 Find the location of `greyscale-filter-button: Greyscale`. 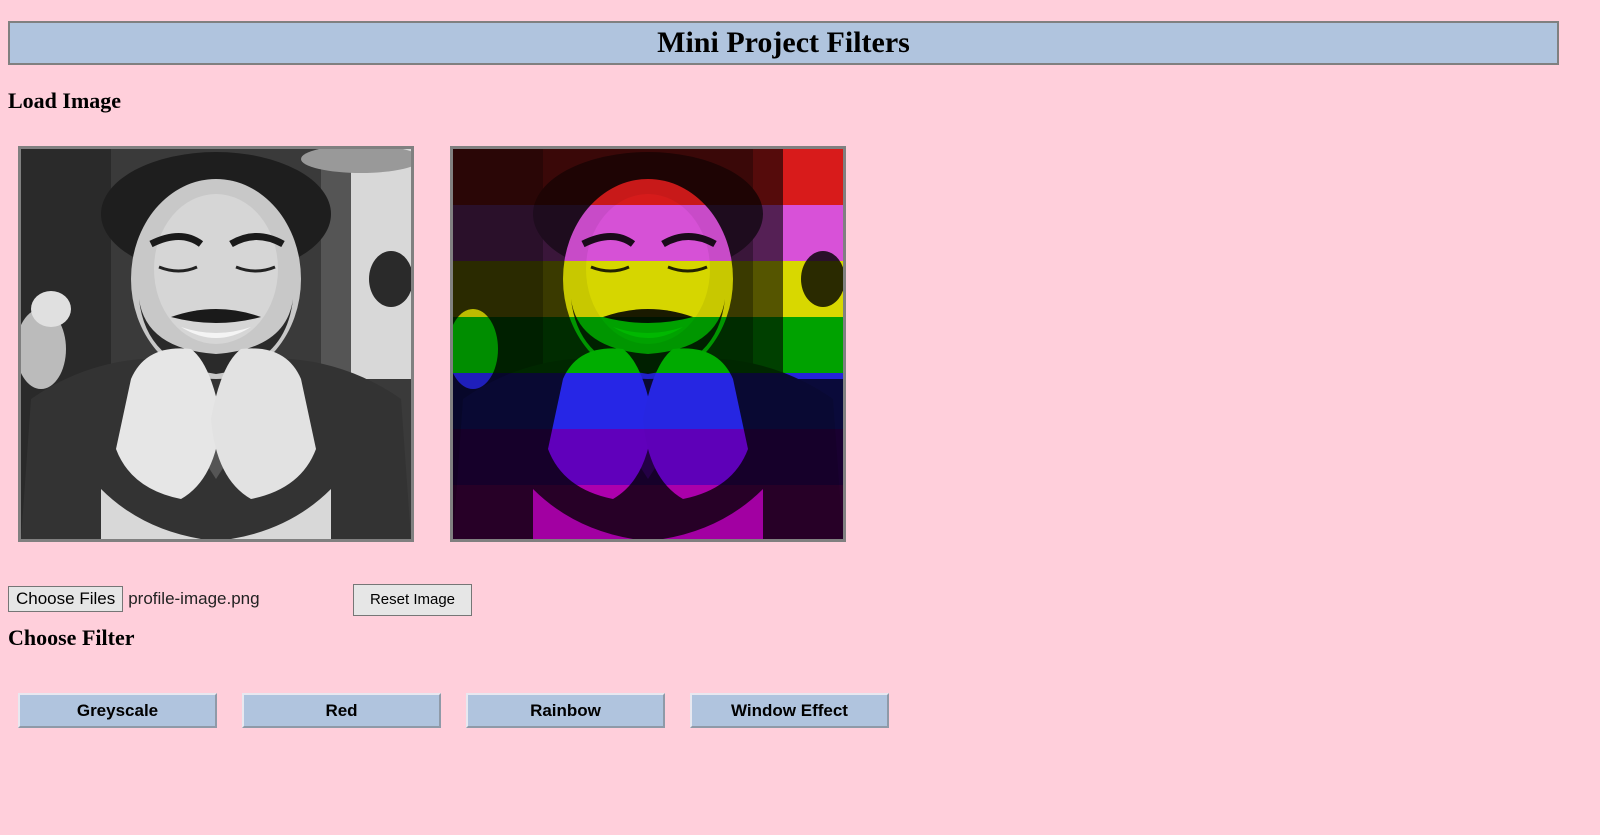

greyscale-filter-button: Greyscale is located at coordinates (117, 710).